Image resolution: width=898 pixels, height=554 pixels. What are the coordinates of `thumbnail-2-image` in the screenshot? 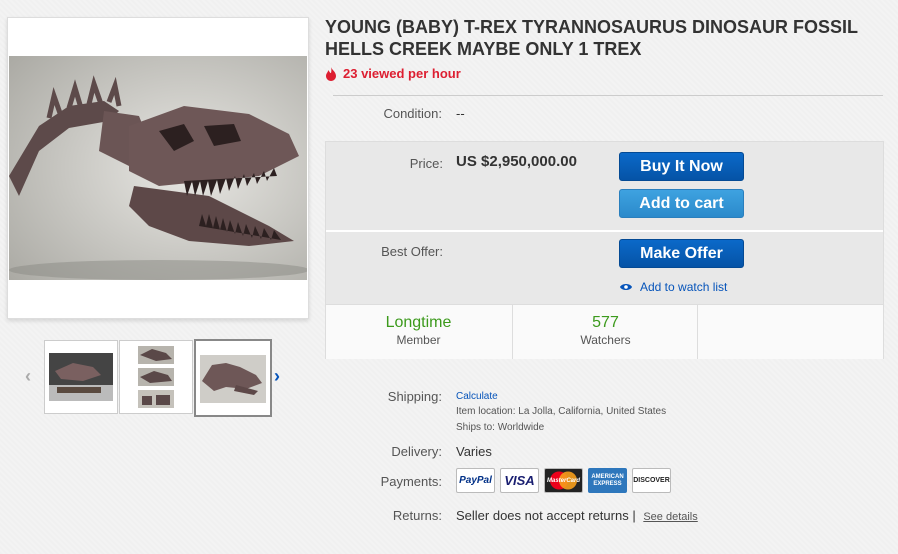 It's located at (156, 377).